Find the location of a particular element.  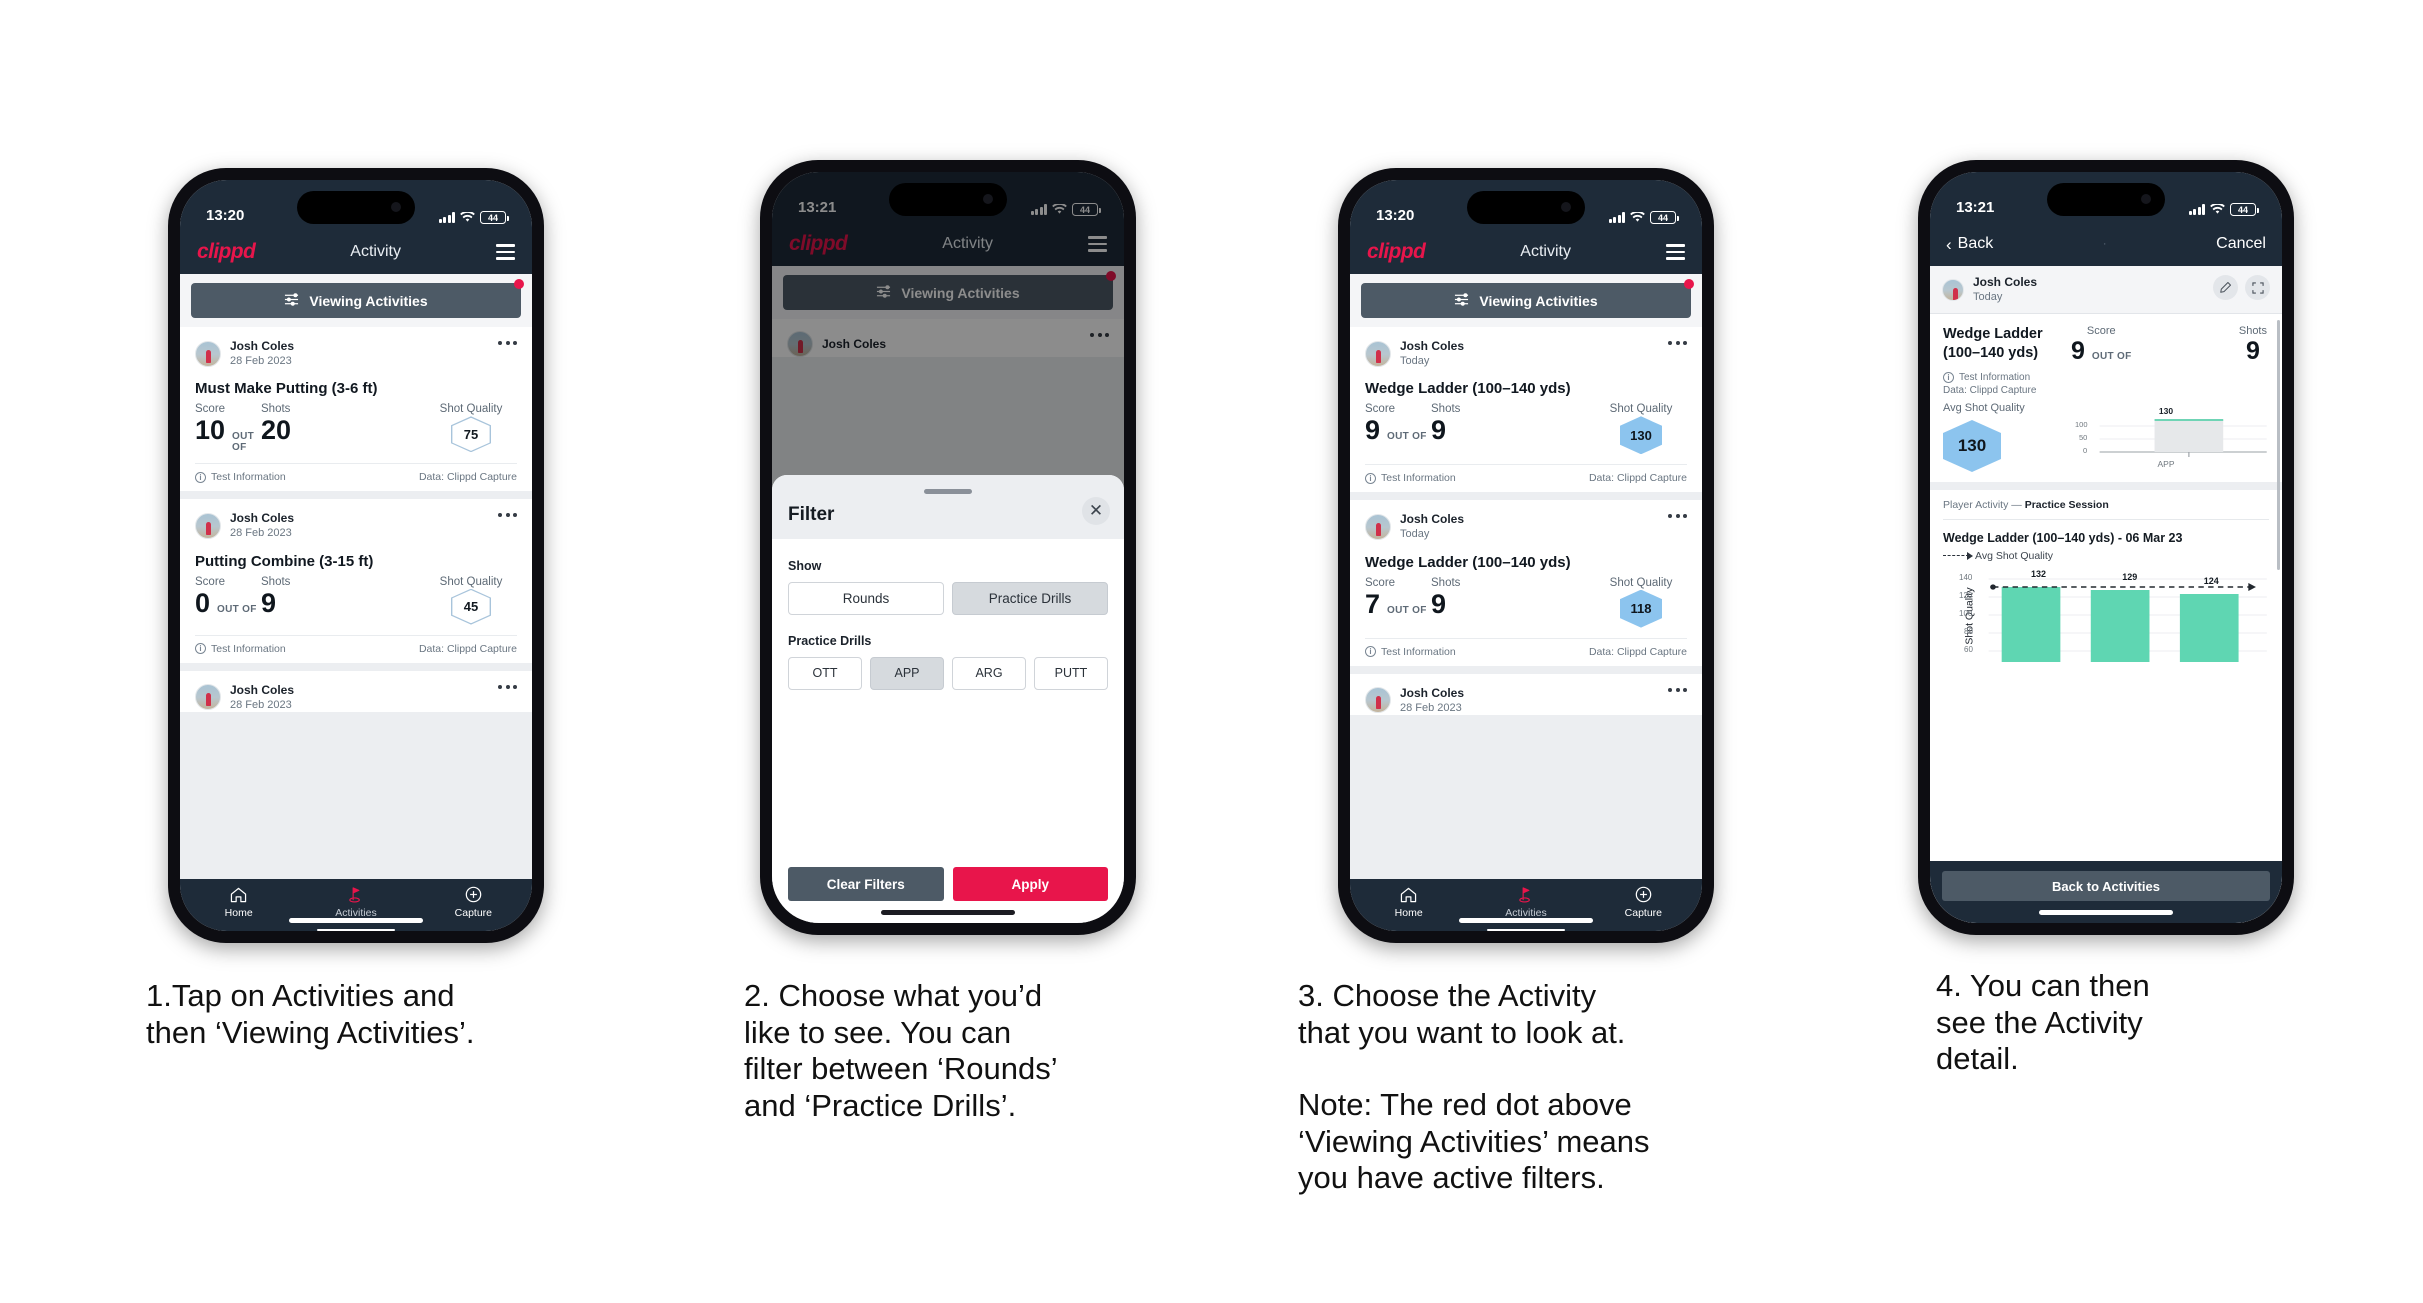

shot-quality-hexagon: 118 is located at coordinates (1641, 608).